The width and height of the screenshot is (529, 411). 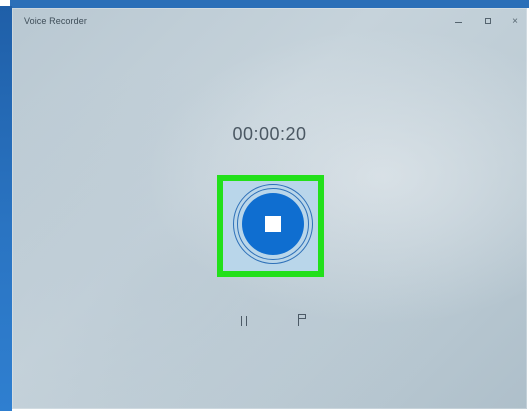 What do you see at coordinates (302, 320) in the screenshot?
I see `add-marker-button` at bounding box center [302, 320].